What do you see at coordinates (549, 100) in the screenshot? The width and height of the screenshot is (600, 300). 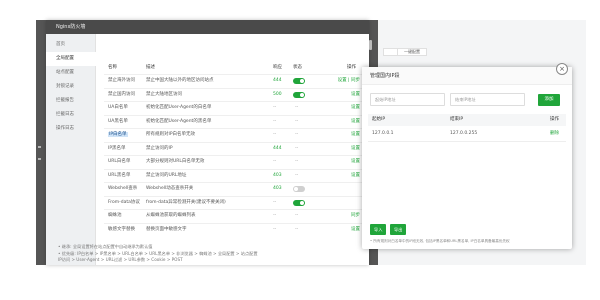 I see `add-button: 添加` at bounding box center [549, 100].